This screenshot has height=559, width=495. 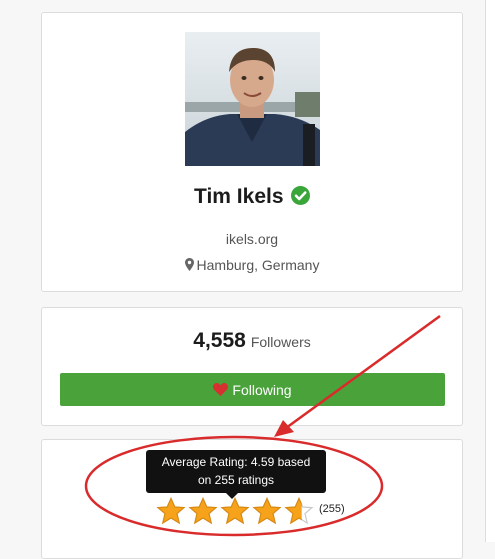 I want to click on verified-check-icon, so click(x=300, y=195).